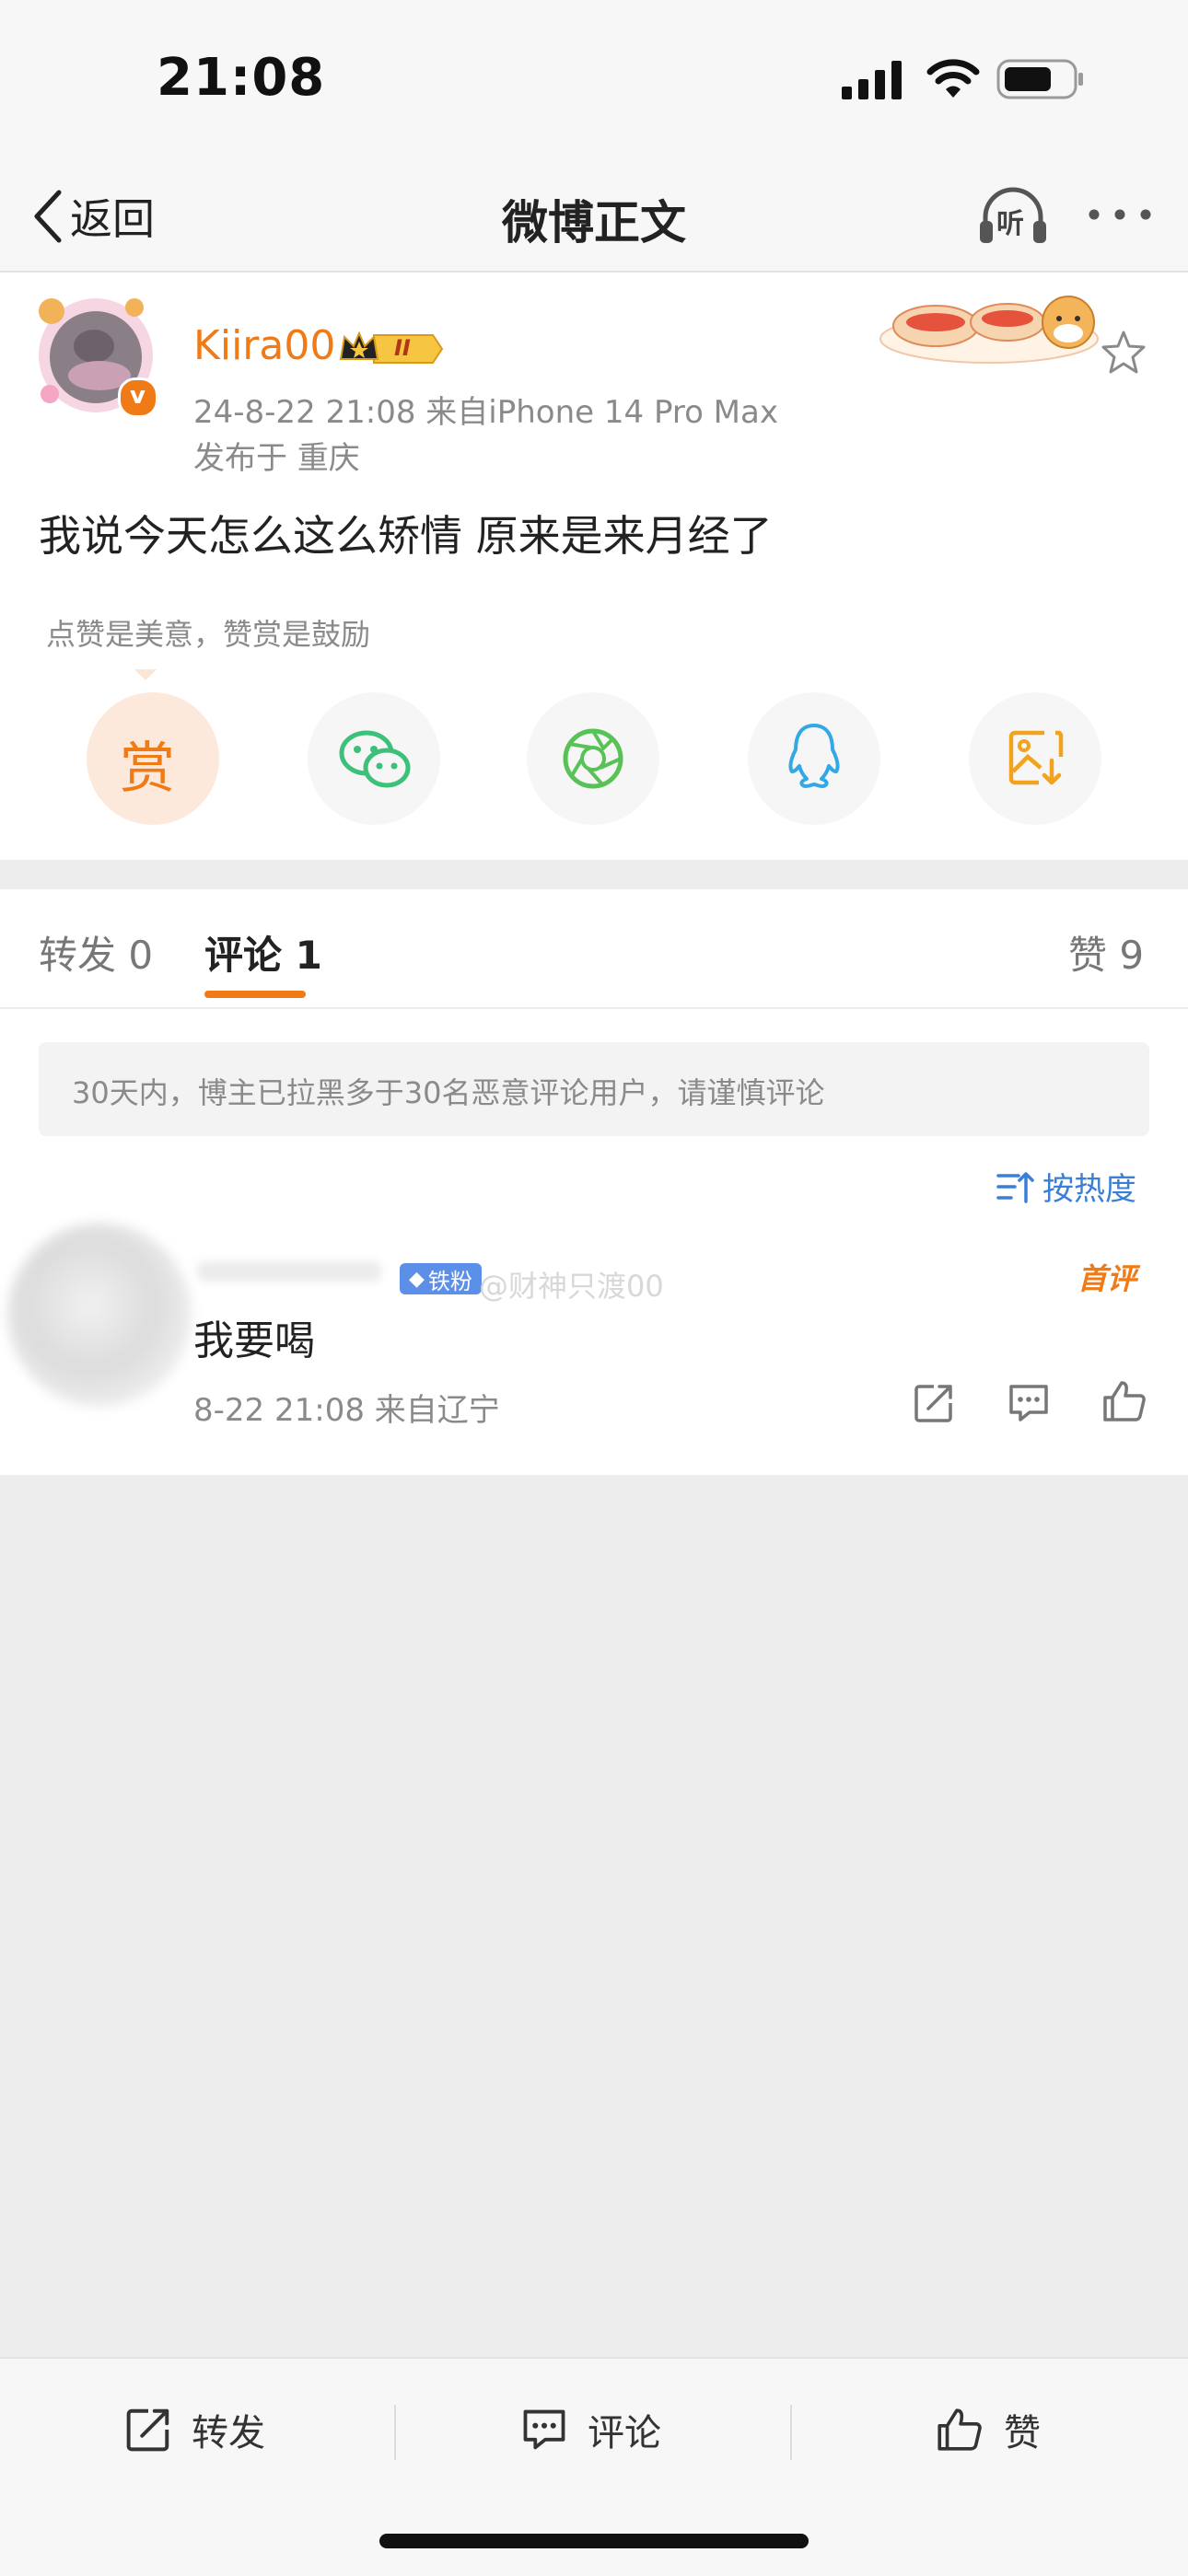 The image size is (1188, 2576). I want to click on save-image-button, so click(1035, 758).